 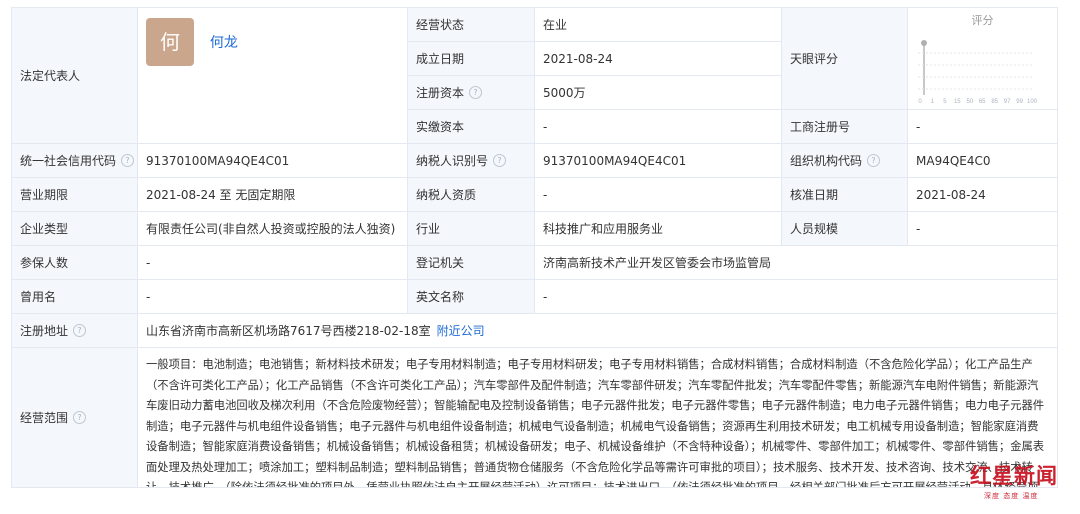 I want to click on score-tick-label: 65, so click(x=982, y=102).